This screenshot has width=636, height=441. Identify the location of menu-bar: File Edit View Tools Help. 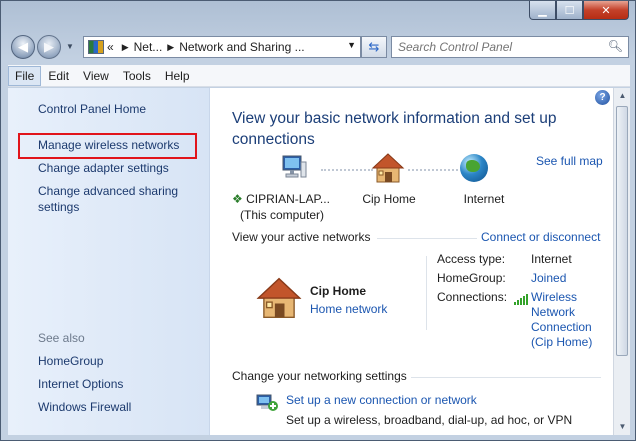
(319, 76).